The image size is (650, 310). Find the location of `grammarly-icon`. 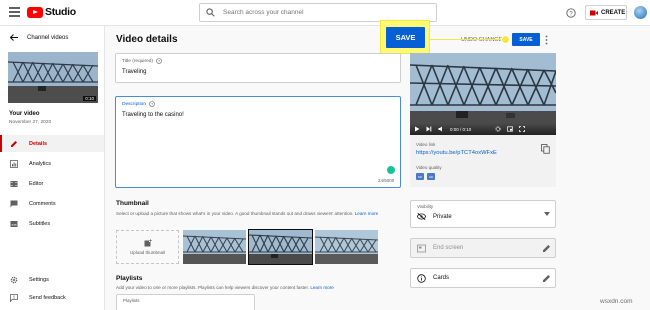

grammarly-icon is located at coordinates (391, 170).